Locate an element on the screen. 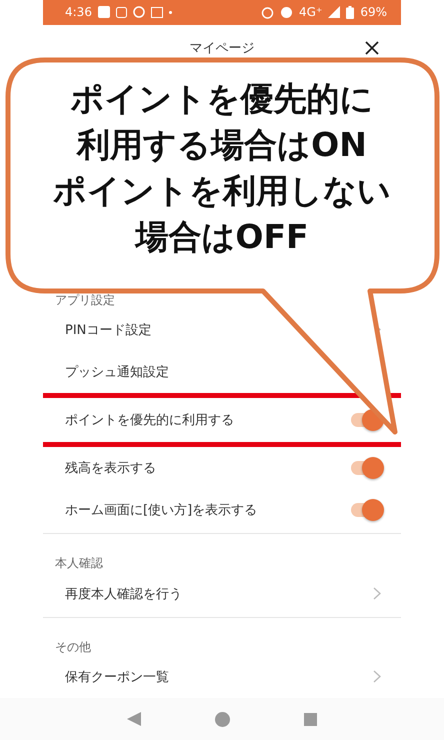 This screenshot has height=740, width=444. network-label: 4G⁺ is located at coordinates (310, 12).